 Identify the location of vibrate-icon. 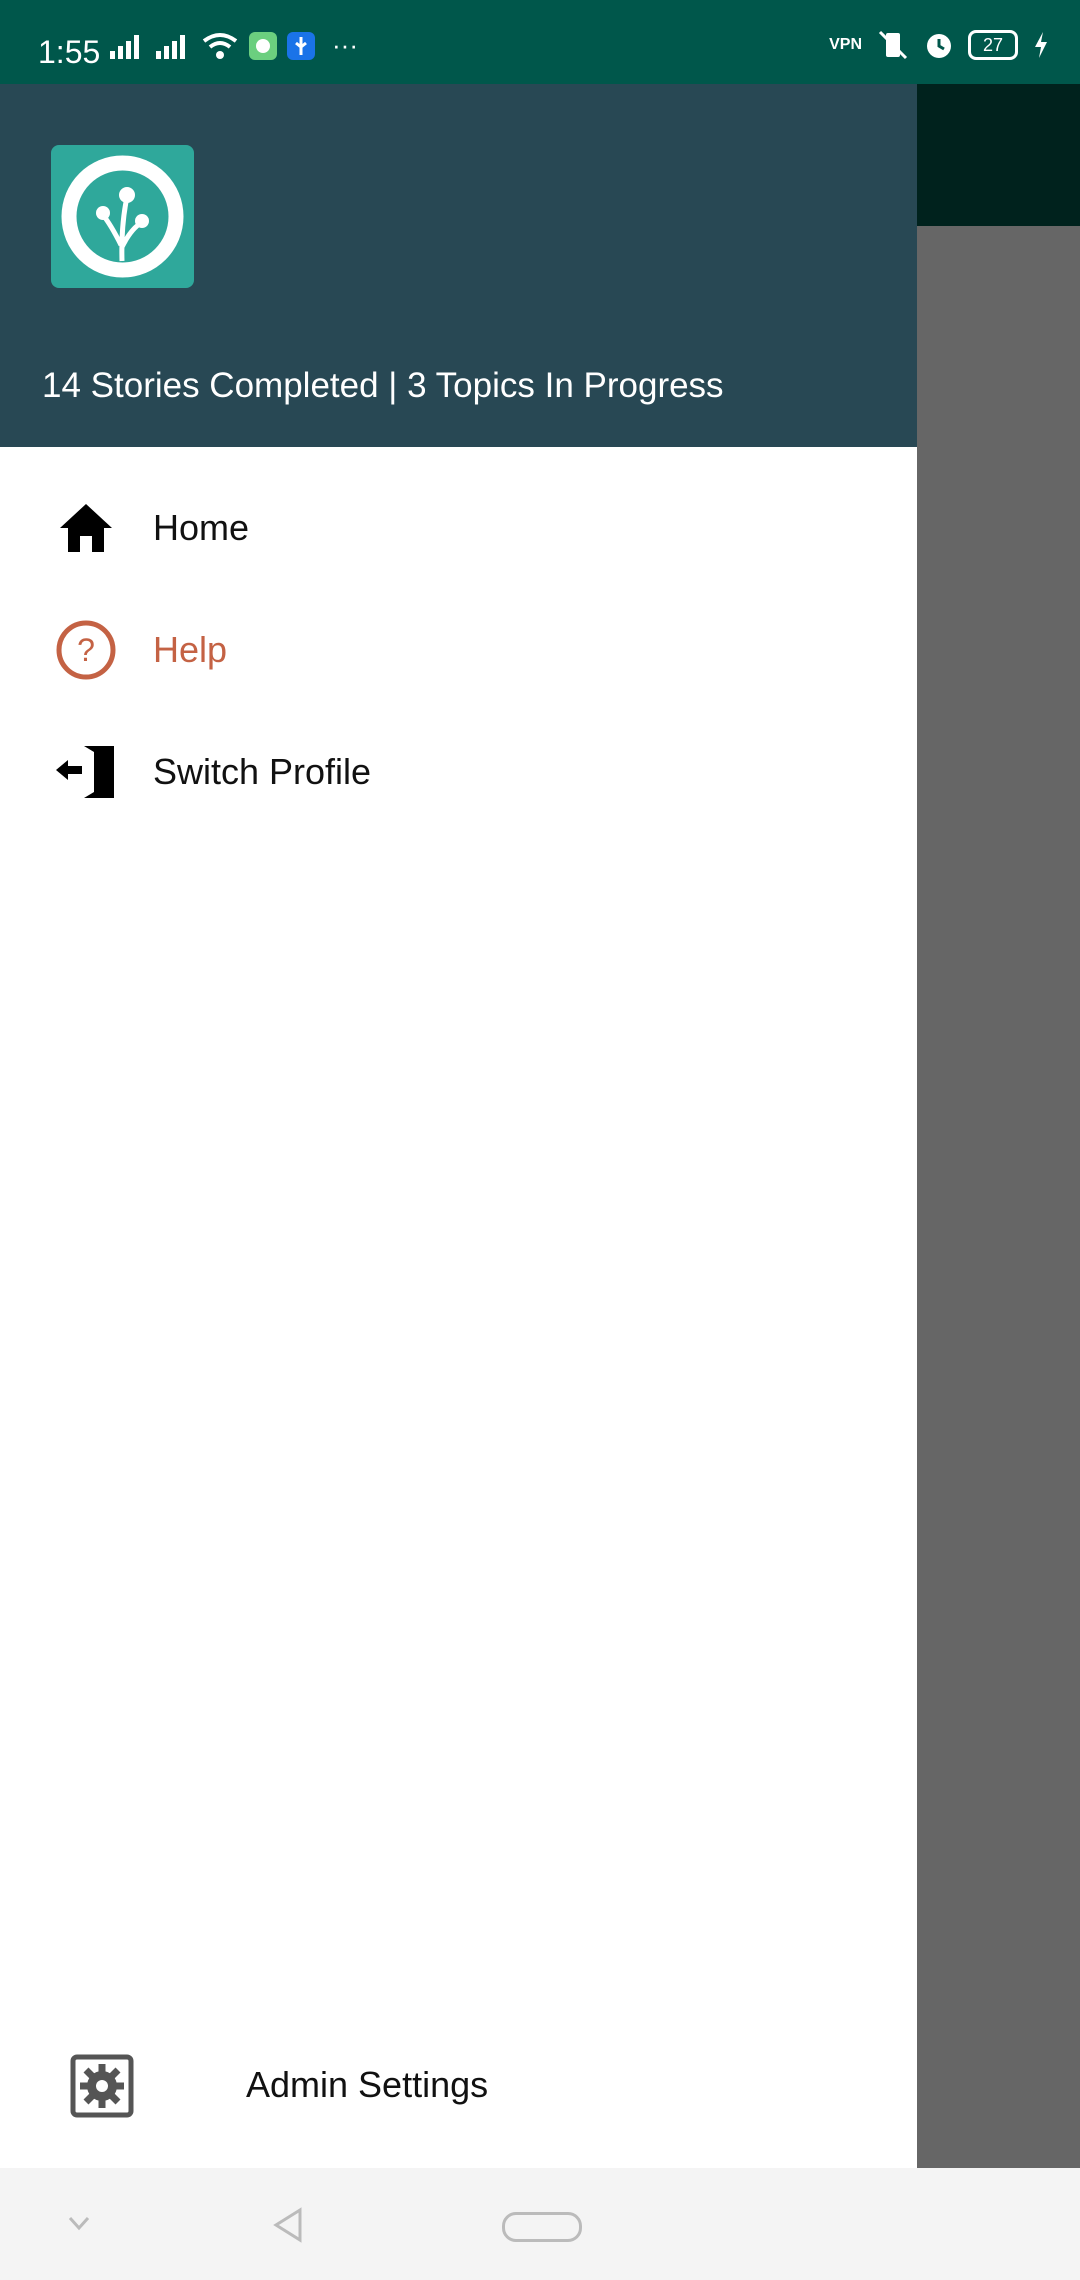
(893, 45).